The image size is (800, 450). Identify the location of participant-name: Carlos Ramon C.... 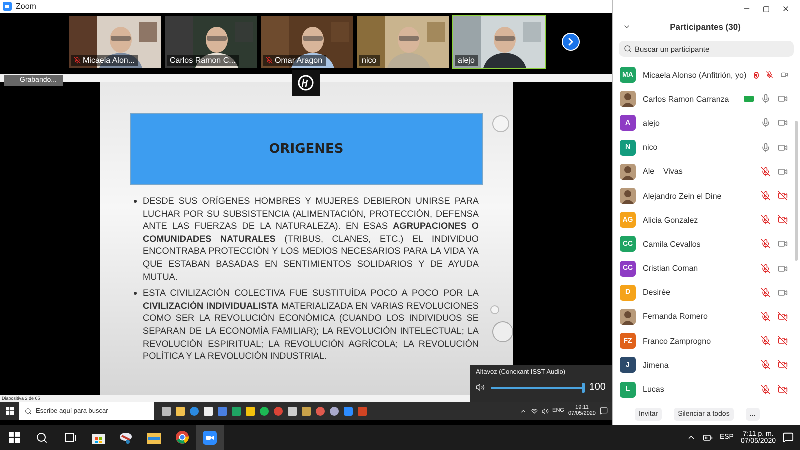
(203, 60).